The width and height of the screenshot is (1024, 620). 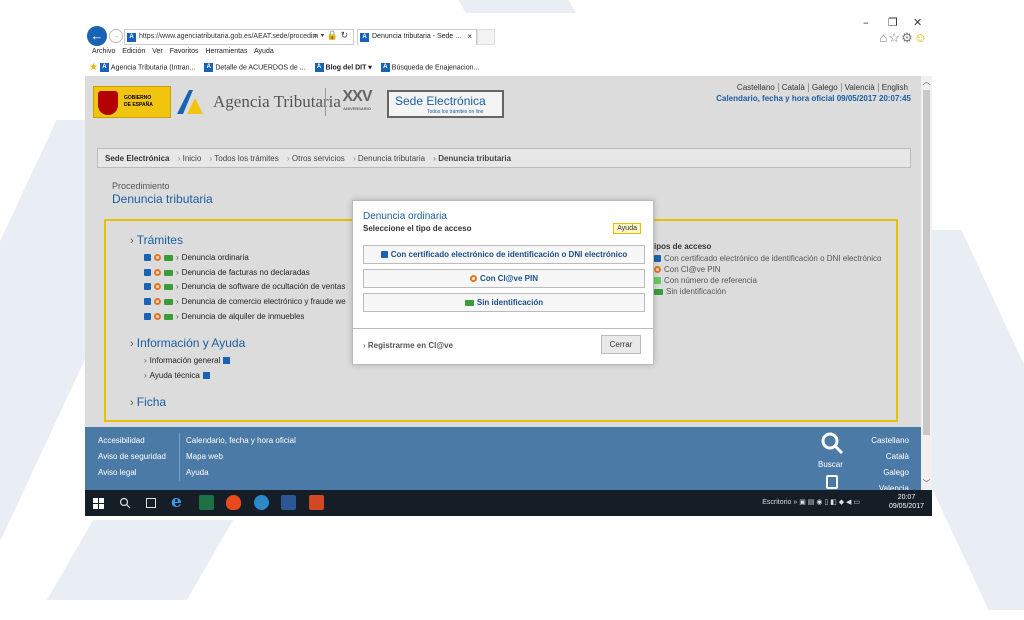 I want to click on app-globe-icon, so click(x=261, y=502).